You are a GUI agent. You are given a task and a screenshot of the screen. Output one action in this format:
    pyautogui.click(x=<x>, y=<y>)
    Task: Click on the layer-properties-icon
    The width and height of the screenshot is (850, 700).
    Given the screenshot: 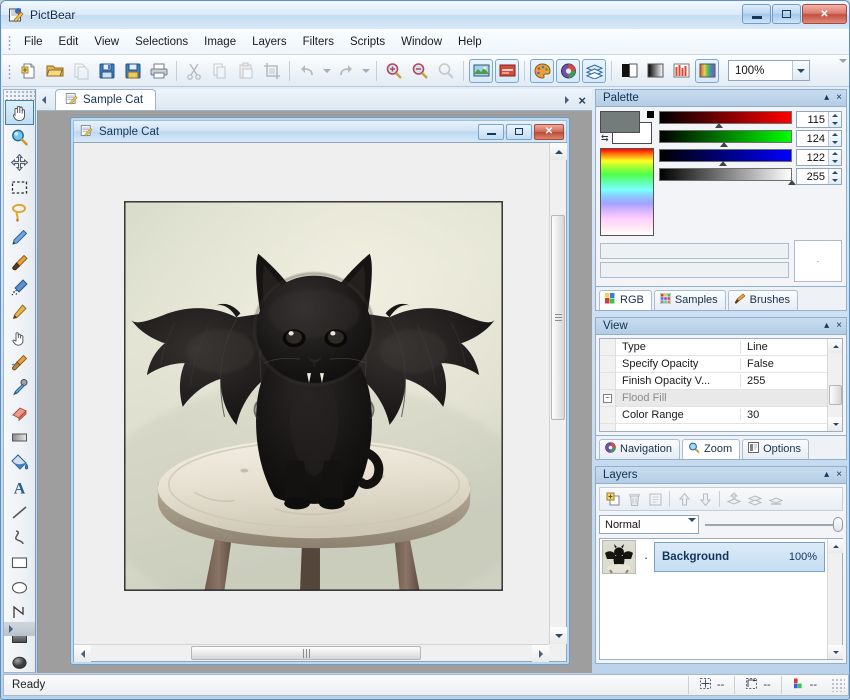 What is the action you would take?
    pyautogui.click(x=655, y=499)
    